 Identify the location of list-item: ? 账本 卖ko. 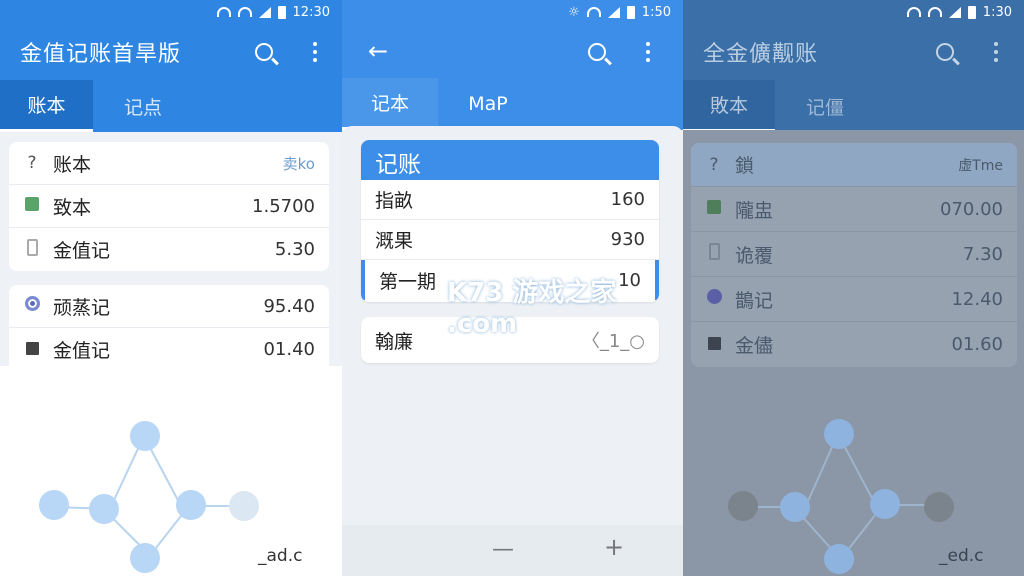
(169, 163).